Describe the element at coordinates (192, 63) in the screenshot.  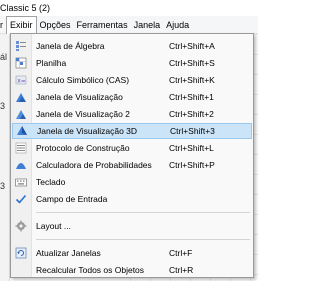
I see `menu-item-shortcut: Ctrl+Shift+S` at that location.